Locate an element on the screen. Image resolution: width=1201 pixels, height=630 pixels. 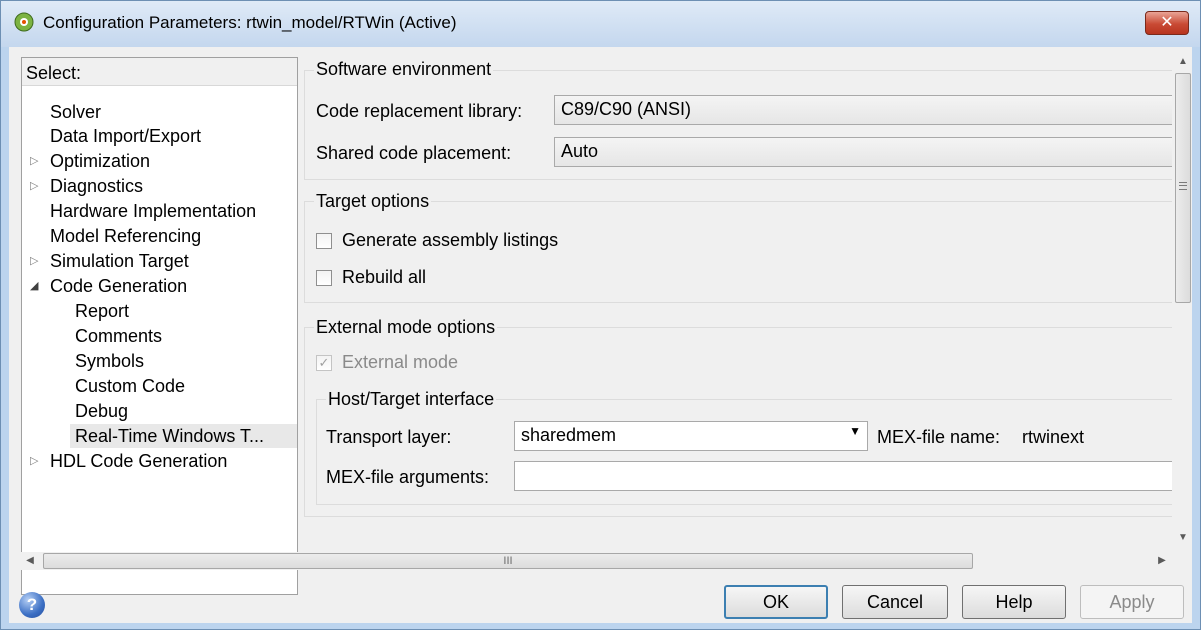
shared-code-label: Shared code placement: is located at coordinates (414, 153).